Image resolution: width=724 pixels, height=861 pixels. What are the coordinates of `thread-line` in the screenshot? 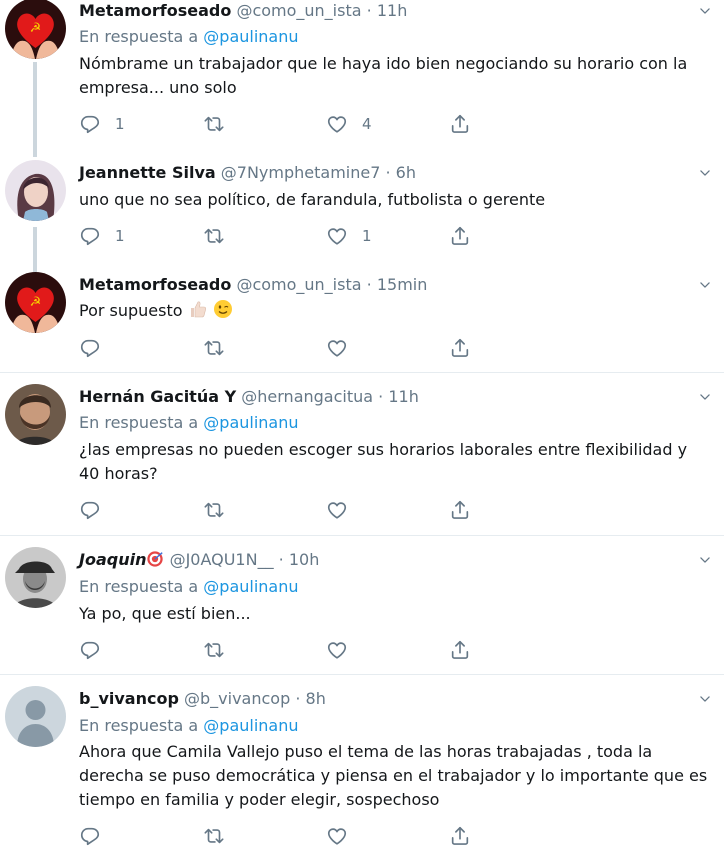 It's located at (35, 109).